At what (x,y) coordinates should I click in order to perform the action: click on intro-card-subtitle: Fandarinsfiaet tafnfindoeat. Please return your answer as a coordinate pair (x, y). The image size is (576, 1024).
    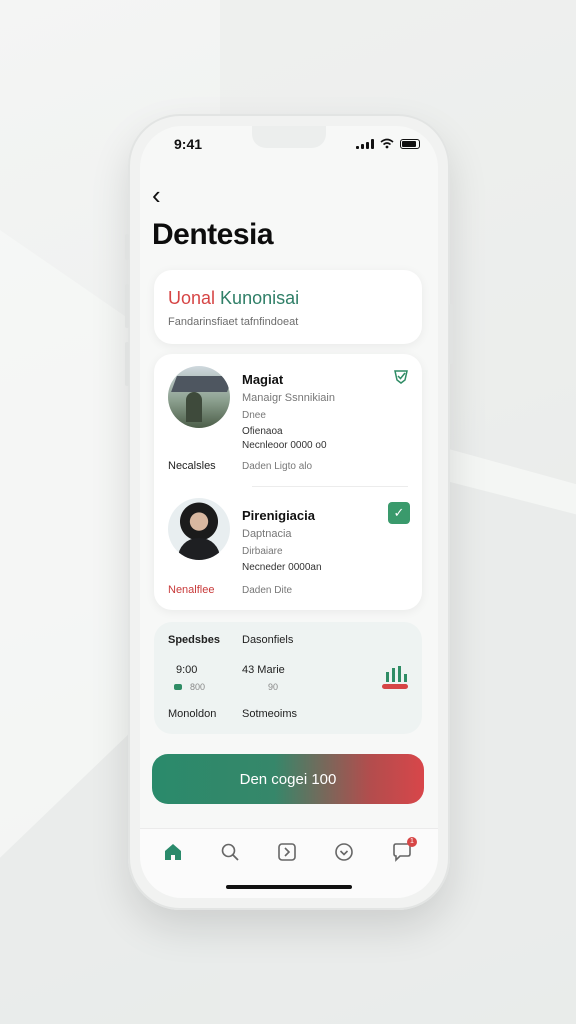
    Looking at the image, I should click on (233, 322).